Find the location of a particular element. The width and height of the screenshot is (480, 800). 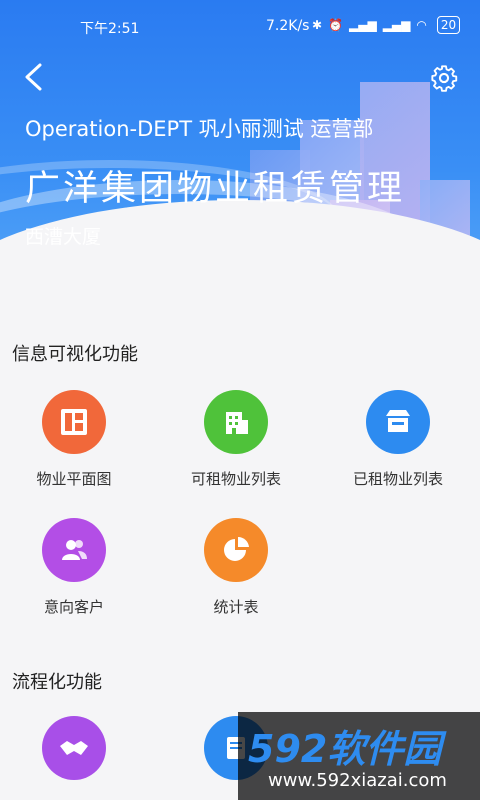

section-title-process: 流程化功能 is located at coordinates (57, 682).